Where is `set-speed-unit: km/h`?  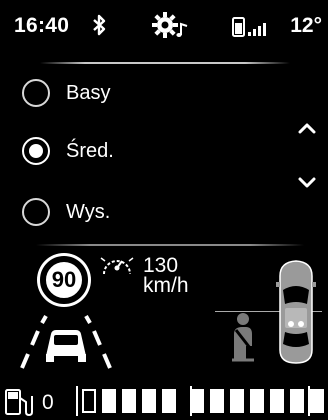 set-speed-unit: km/h is located at coordinates (166, 285).